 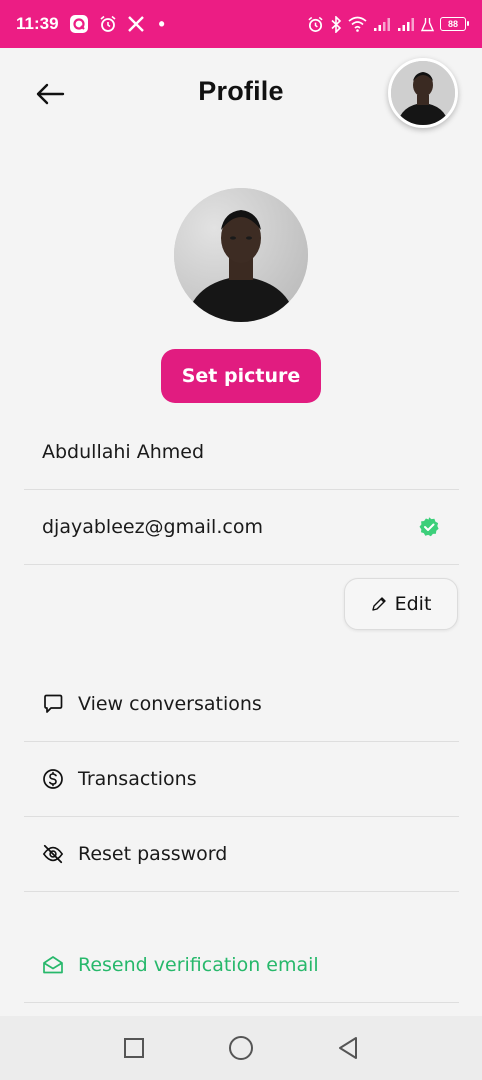 I want to click on pencil-icon, so click(x=378, y=604).